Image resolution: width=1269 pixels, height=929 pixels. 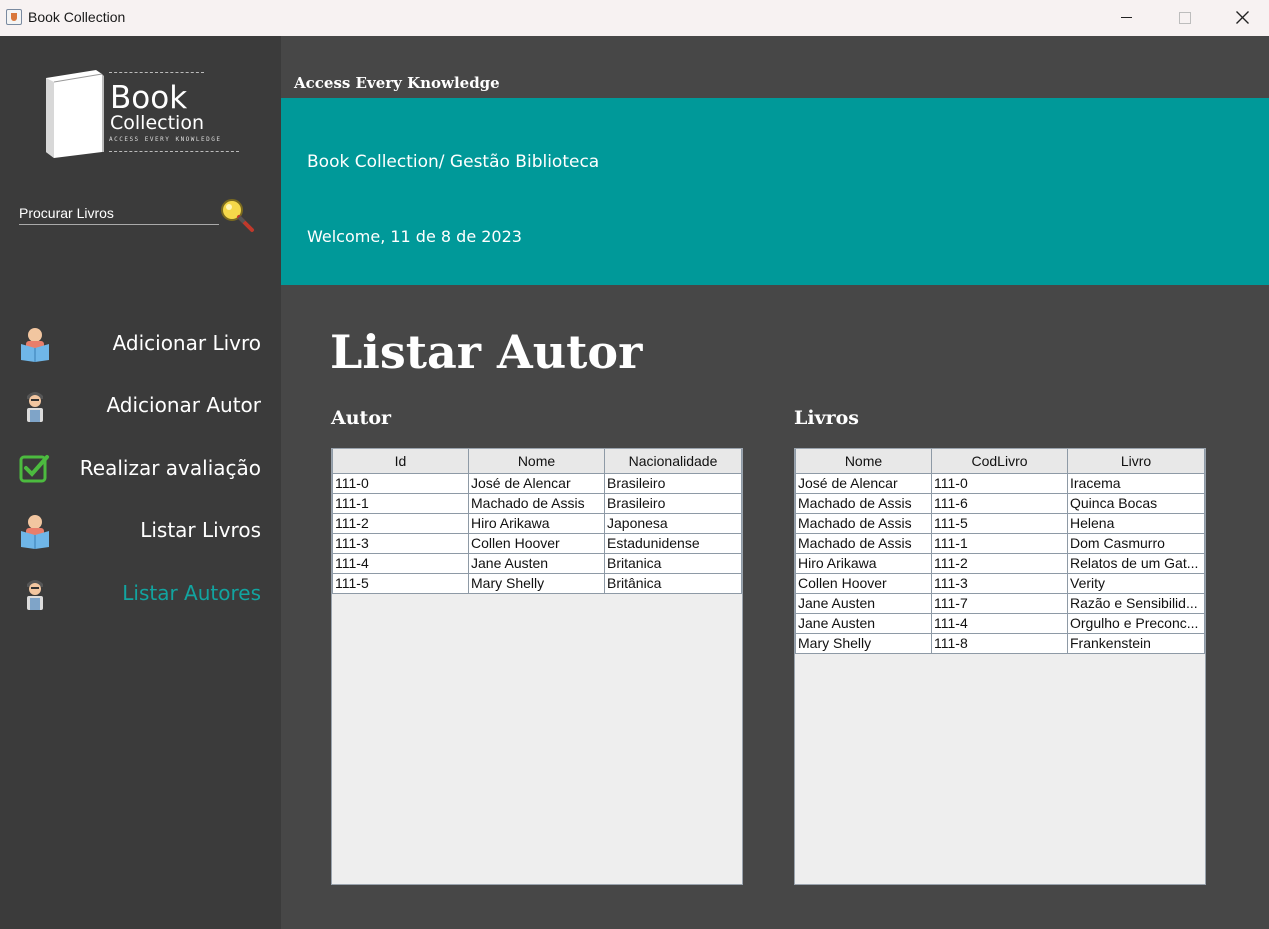 I want to click on column-header: CodLivro, so click(x=999, y=461).